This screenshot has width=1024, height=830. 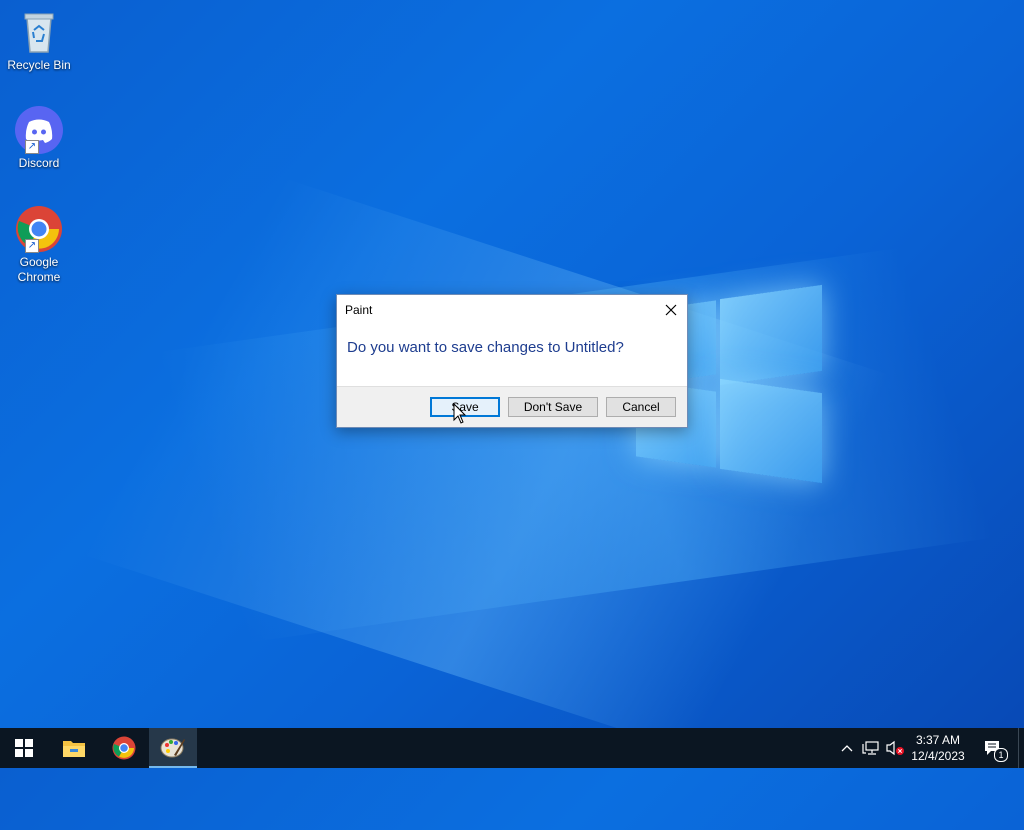 What do you see at coordinates (39, 229) in the screenshot?
I see `chrome-icon: ↗` at bounding box center [39, 229].